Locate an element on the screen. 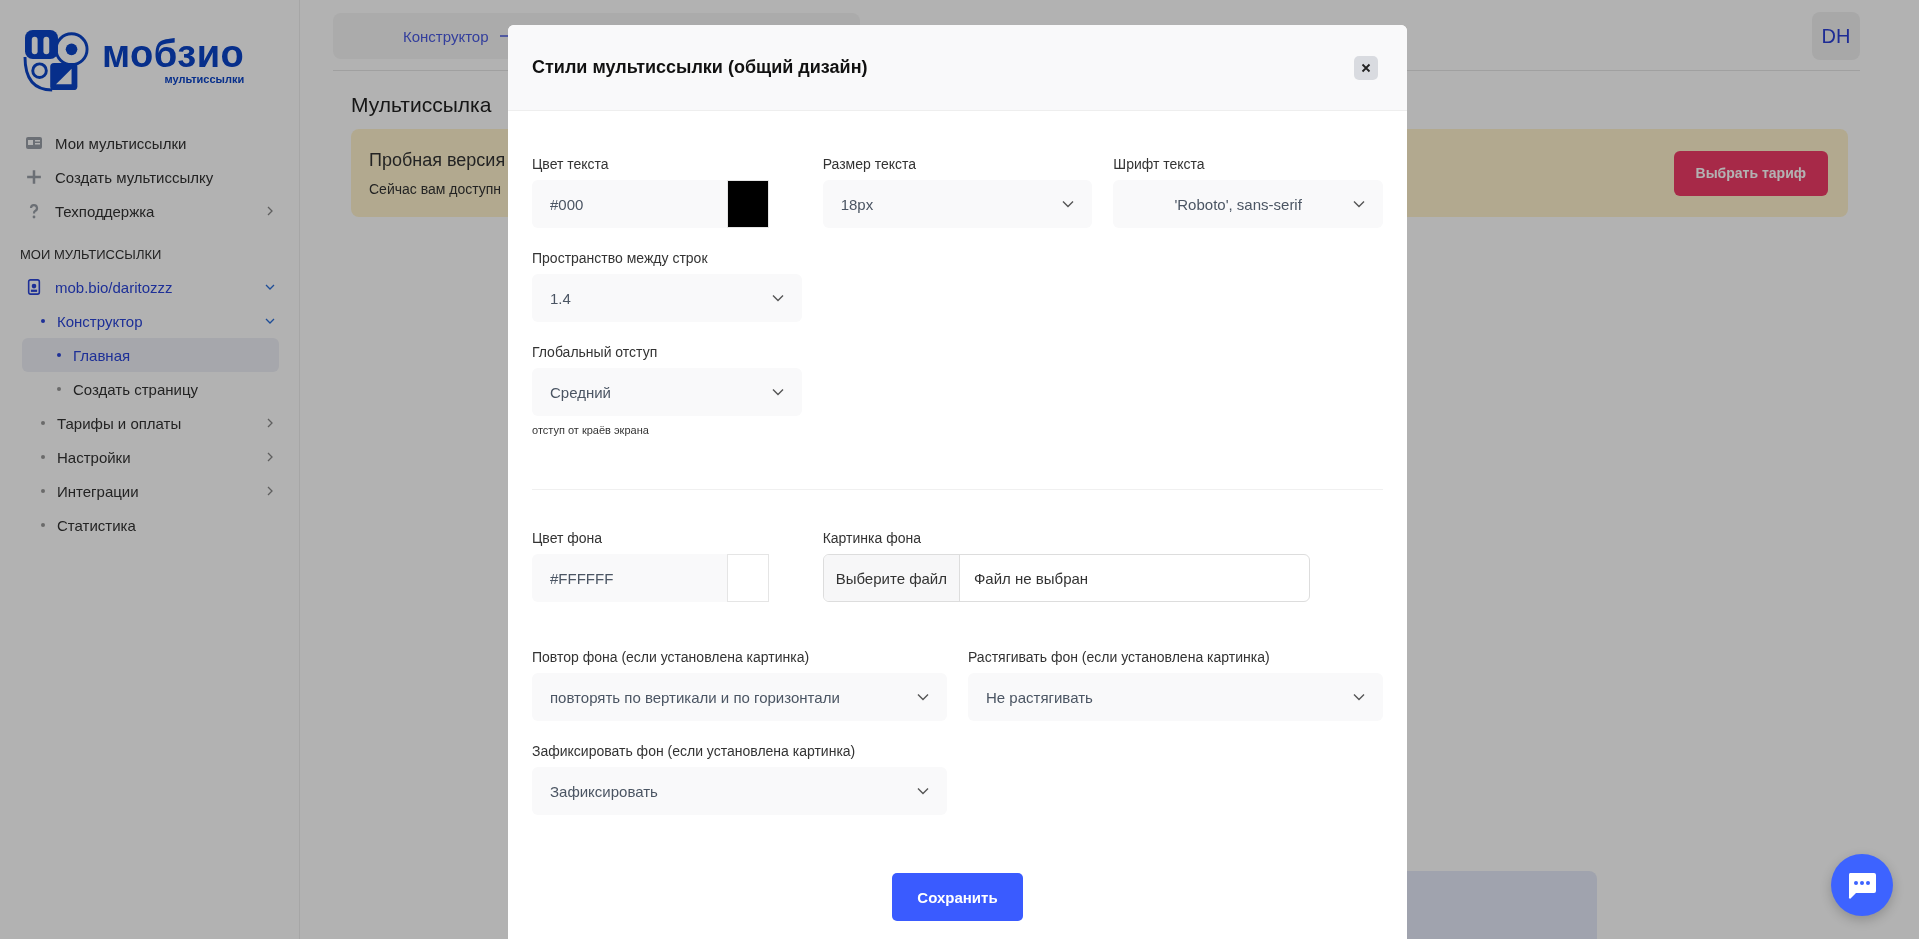 Image resolution: width=1919 pixels, height=939 pixels. field-label: Глобальный отступ is located at coordinates (595, 352).